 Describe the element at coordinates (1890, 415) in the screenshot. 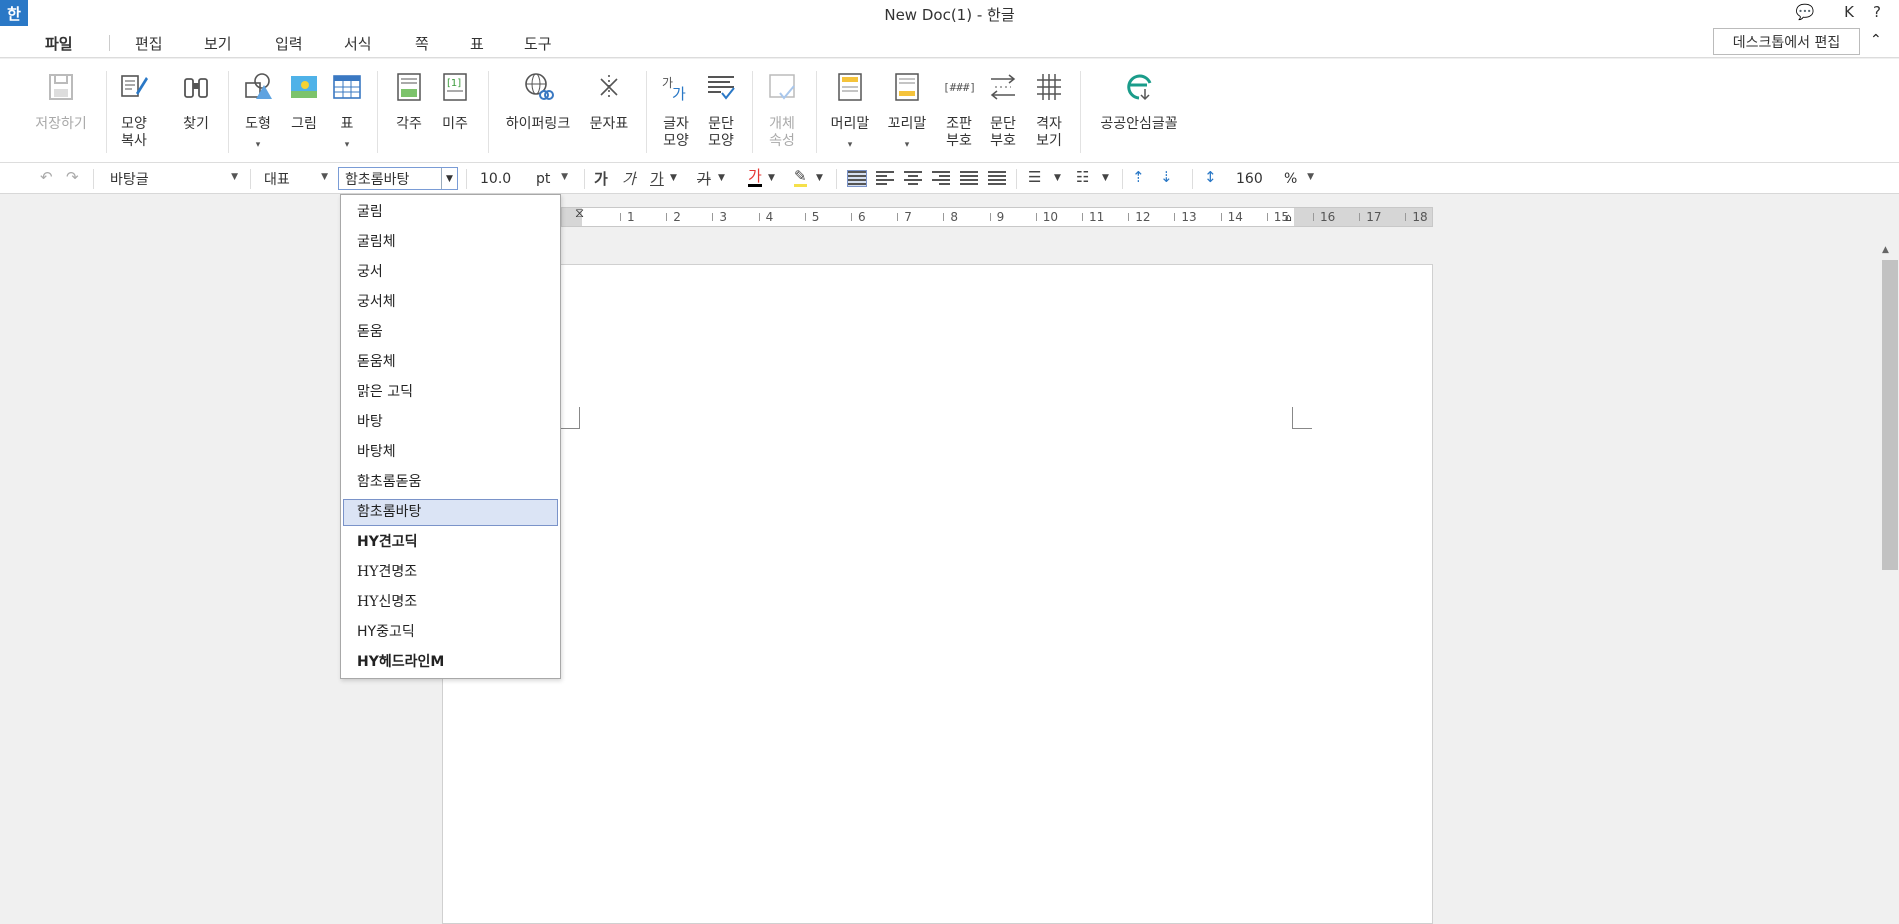

I see `scrollbar-thumb` at that location.